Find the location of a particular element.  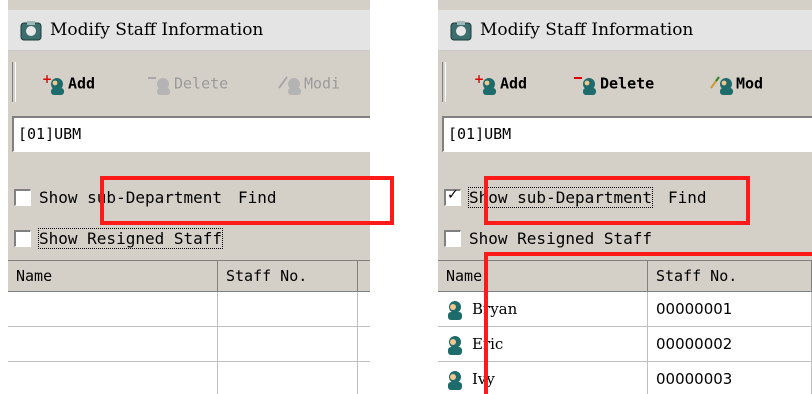

cell-name: Bryan is located at coordinates (543, 309).